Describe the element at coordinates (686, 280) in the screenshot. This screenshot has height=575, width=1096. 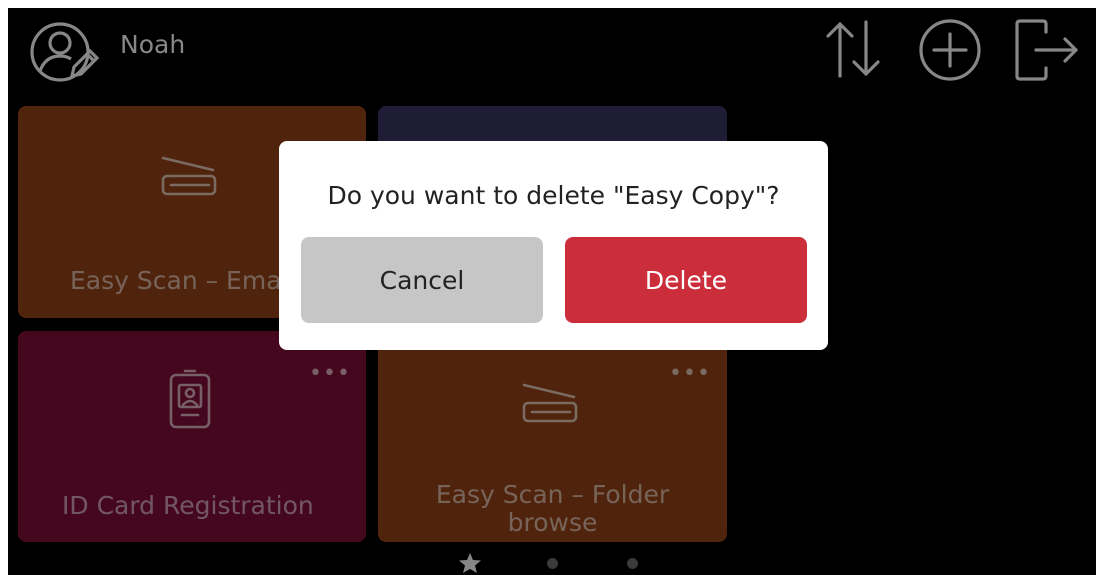
I see `delete-button: Delete` at that location.